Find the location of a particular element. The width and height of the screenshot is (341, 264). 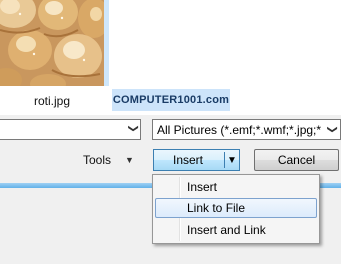

dropdown-caret-icon: ▼ is located at coordinates (129, 160).